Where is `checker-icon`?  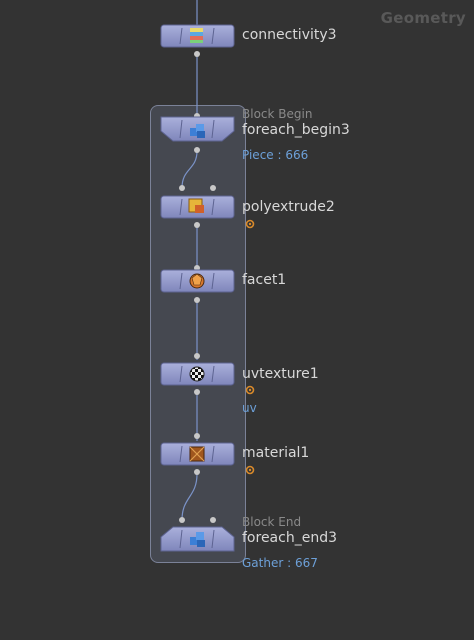
checker-icon is located at coordinates (197, 374).